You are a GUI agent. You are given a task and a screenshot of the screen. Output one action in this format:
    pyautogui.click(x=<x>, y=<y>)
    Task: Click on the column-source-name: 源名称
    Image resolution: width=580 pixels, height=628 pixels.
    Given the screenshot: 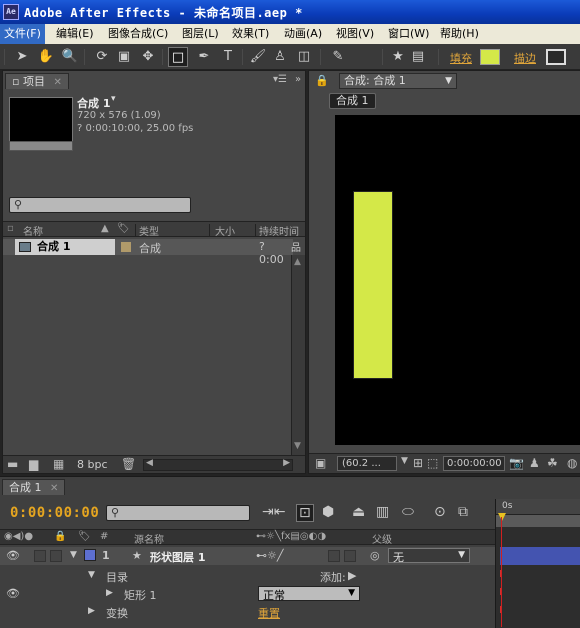 What is the action you would take?
    pyautogui.click(x=149, y=538)
    